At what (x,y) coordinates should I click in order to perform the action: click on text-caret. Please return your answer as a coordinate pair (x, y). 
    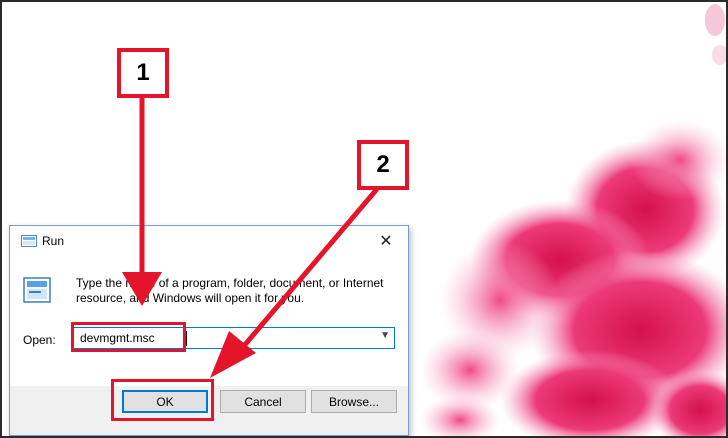
    Looking at the image, I should click on (186, 338).